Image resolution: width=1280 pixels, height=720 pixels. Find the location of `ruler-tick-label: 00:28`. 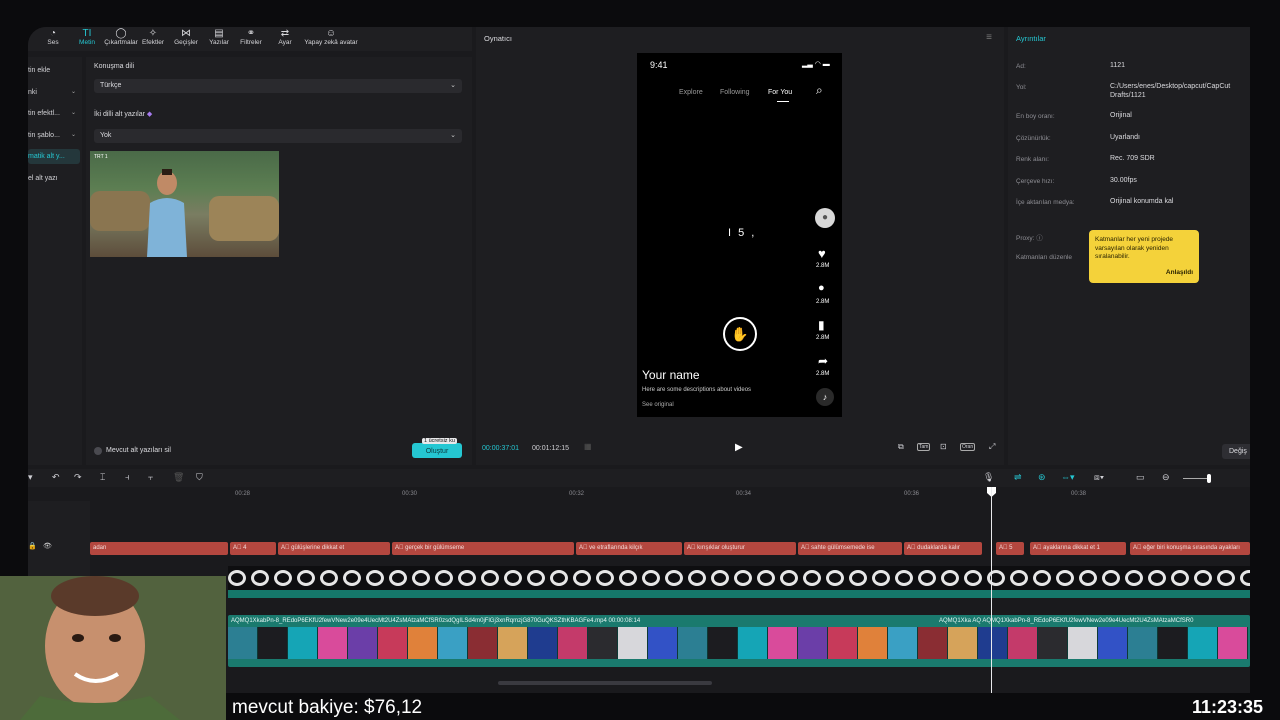

ruler-tick-label: 00:28 is located at coordinates (243, 494).